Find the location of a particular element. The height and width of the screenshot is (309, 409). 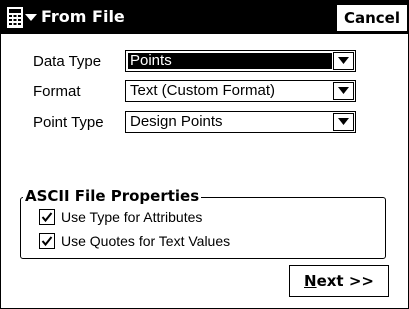

cancel-button: Cancel is located at coordinates (372, 18).